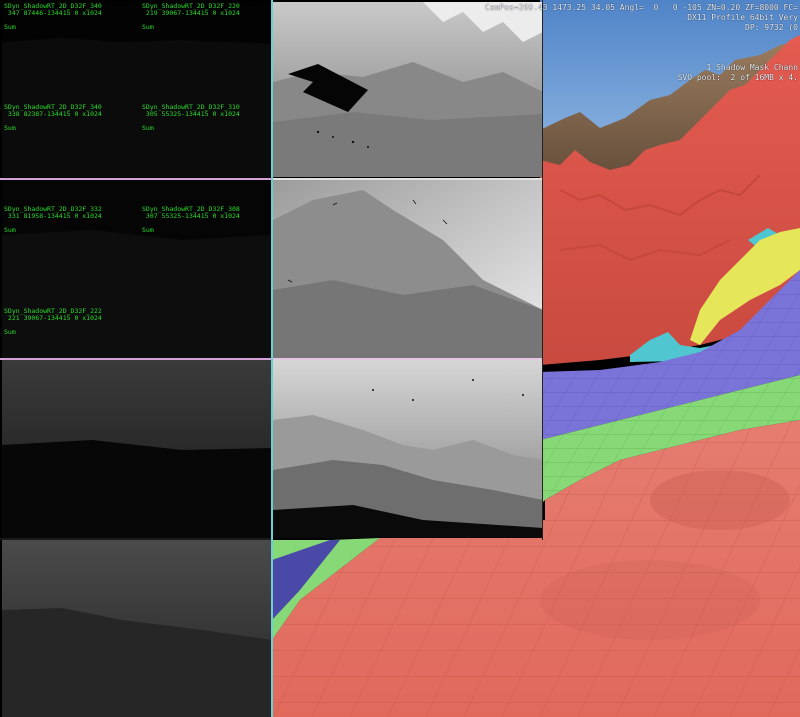 The height and width of the screenshot is (717, 800). What do you see at coordinates (737, 77) in the screenshot?
I see `hud-svo-pool: SVO pool: 2 of 16MB x 4.` at bounding box center [737, 77].